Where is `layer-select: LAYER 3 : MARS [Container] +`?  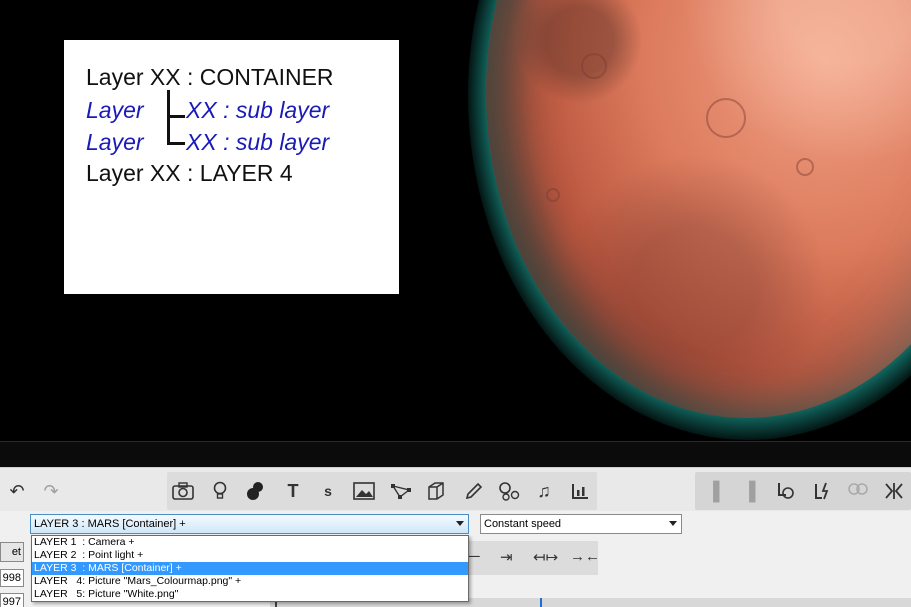
layer-select: LAYER 3 : MARS [Container] + is located at coordinates (249, 524).